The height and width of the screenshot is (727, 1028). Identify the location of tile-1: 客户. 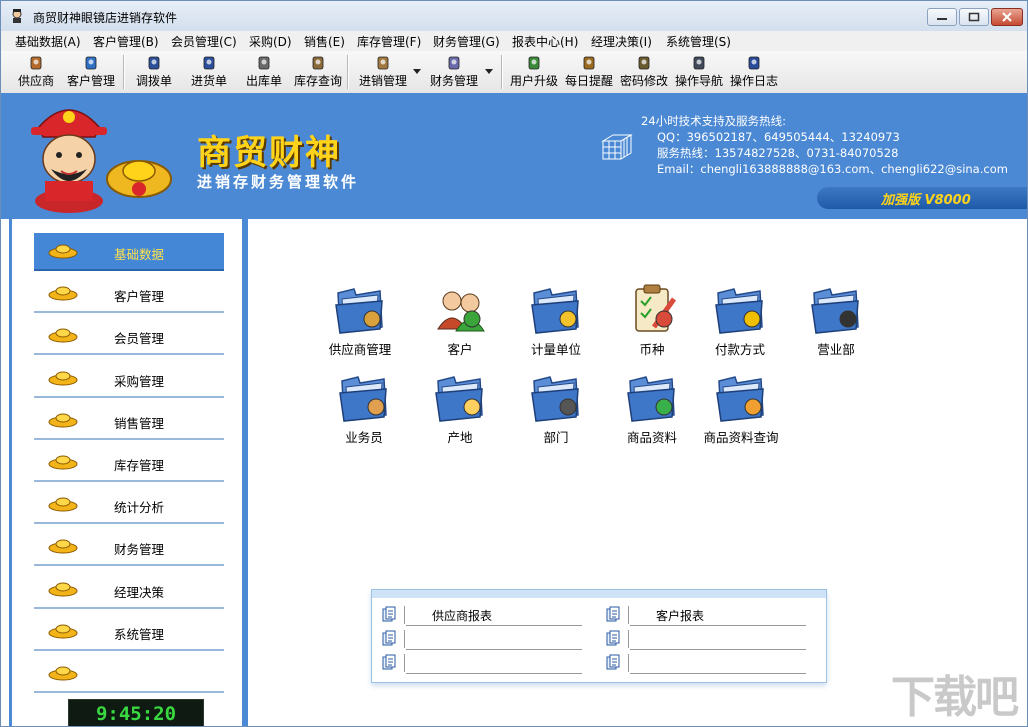
(460, 319).